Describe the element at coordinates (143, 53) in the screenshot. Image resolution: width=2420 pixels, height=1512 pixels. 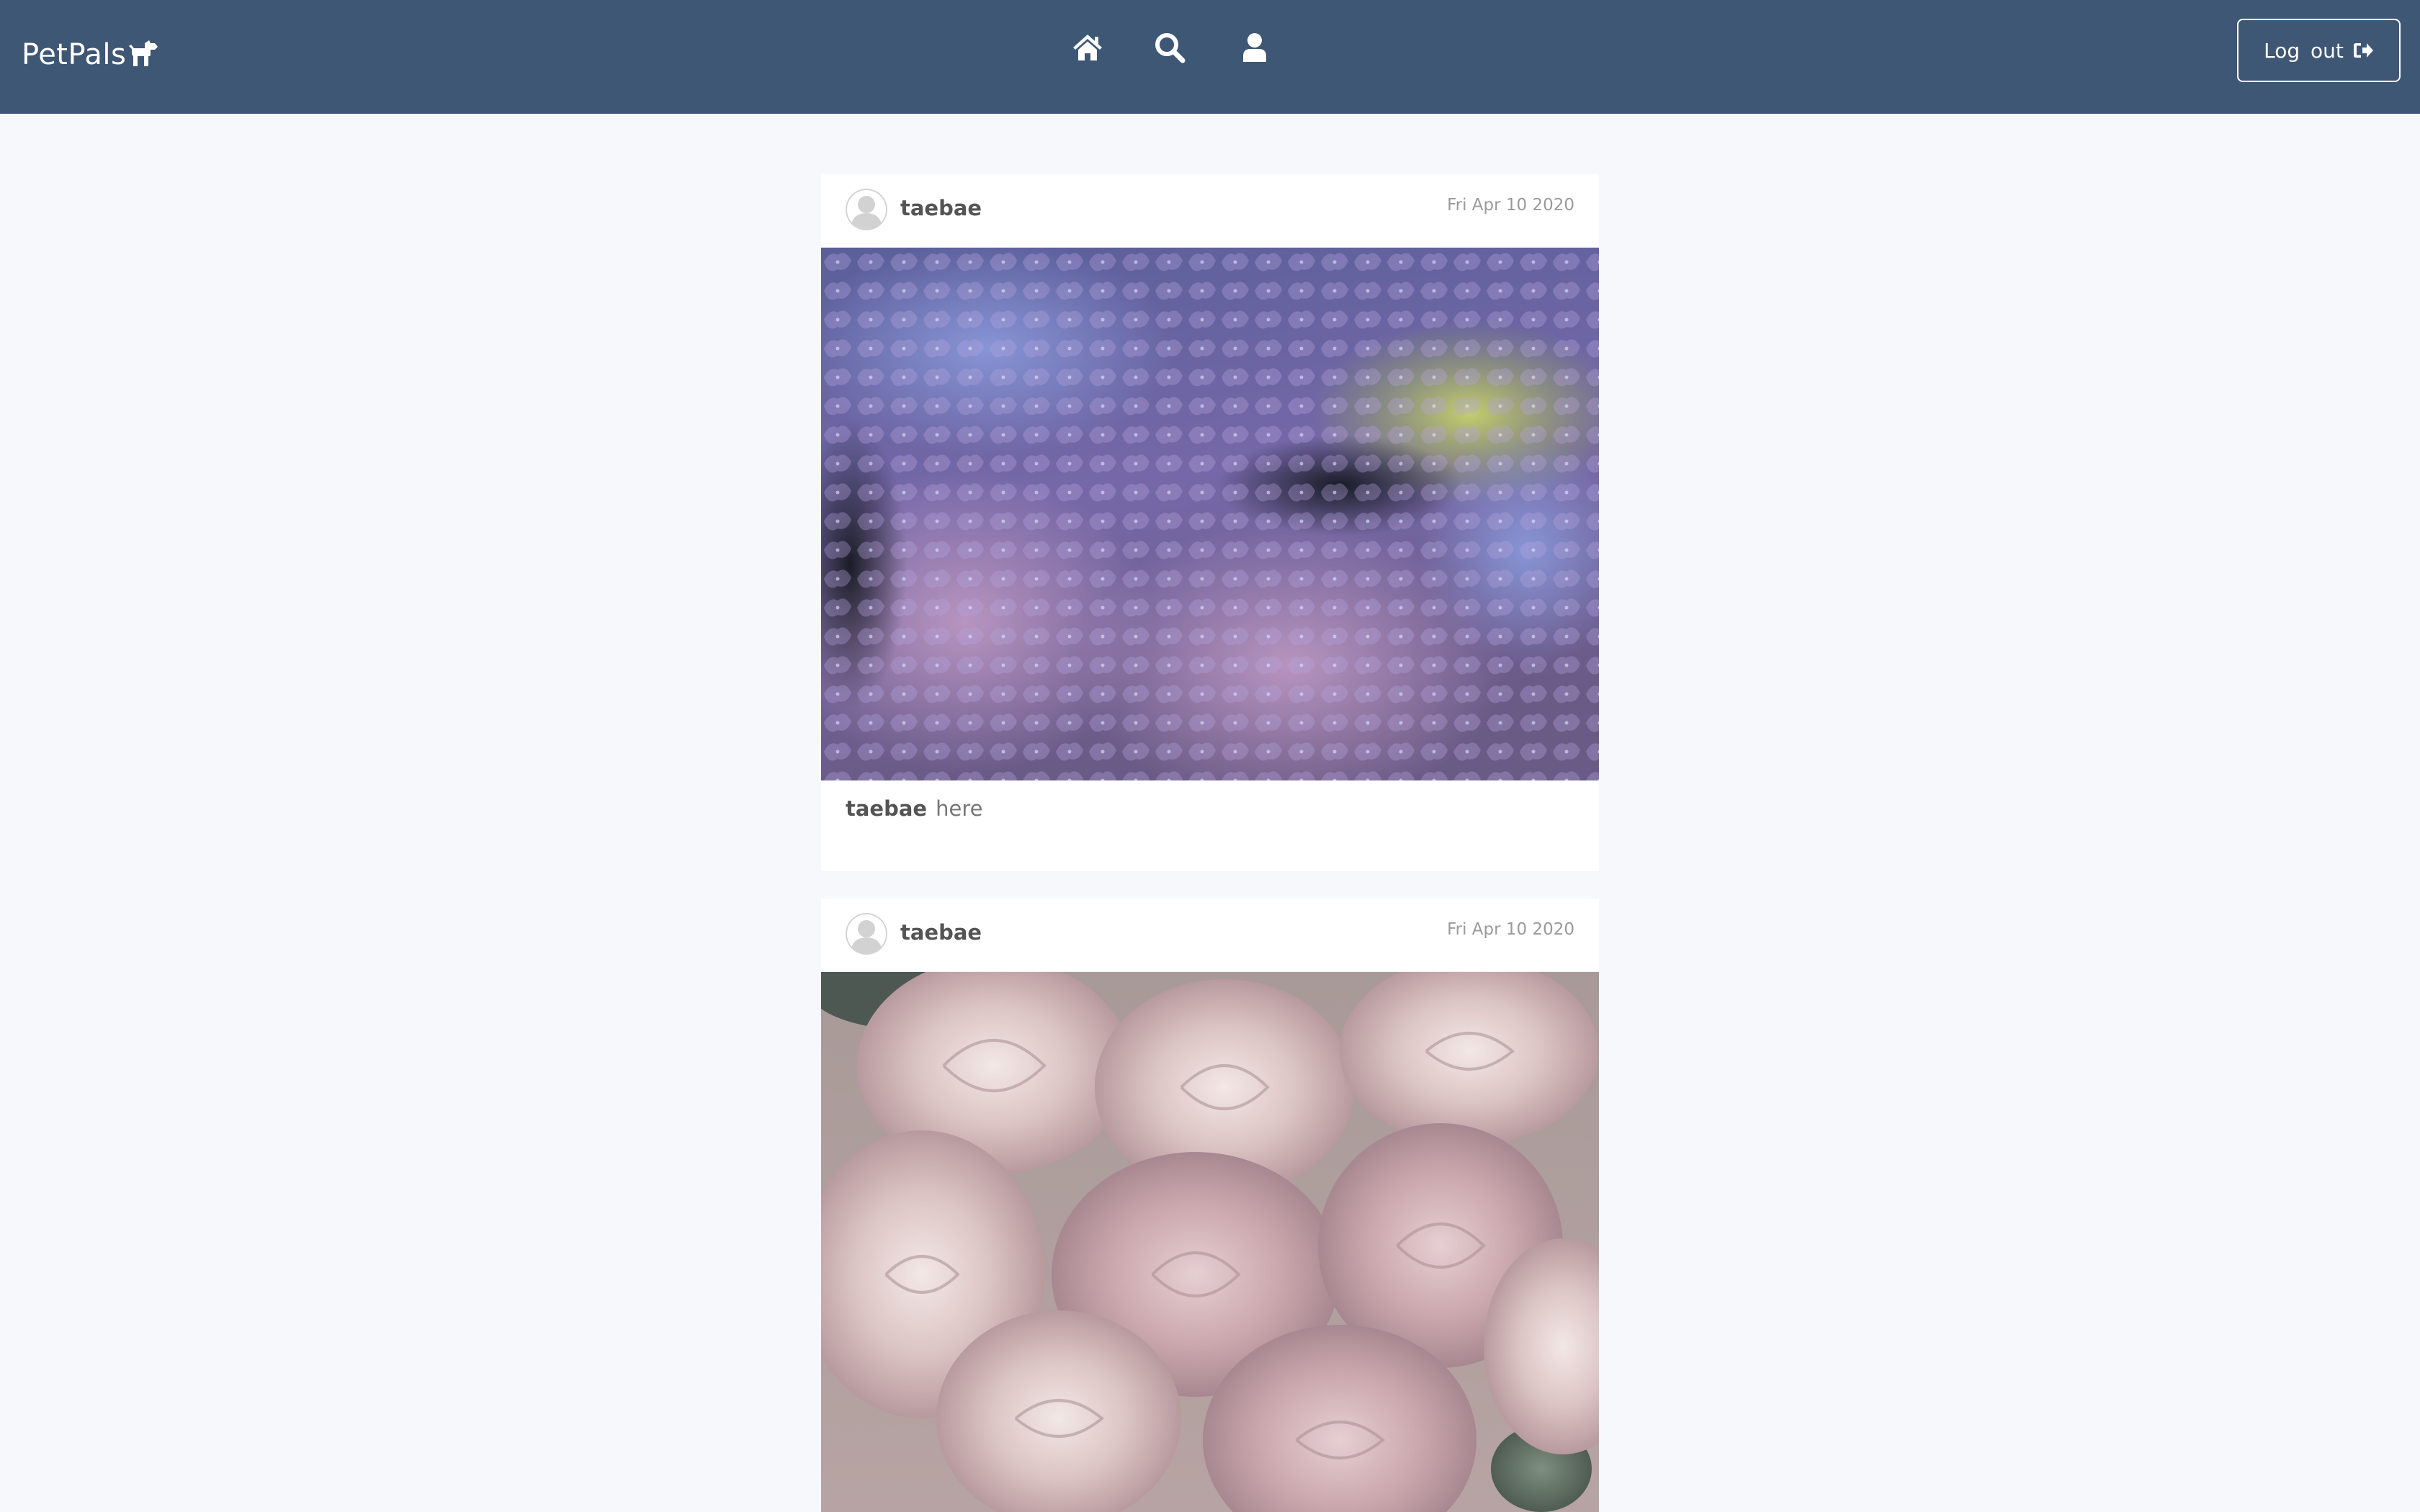
I see `dog-icon` at that location.